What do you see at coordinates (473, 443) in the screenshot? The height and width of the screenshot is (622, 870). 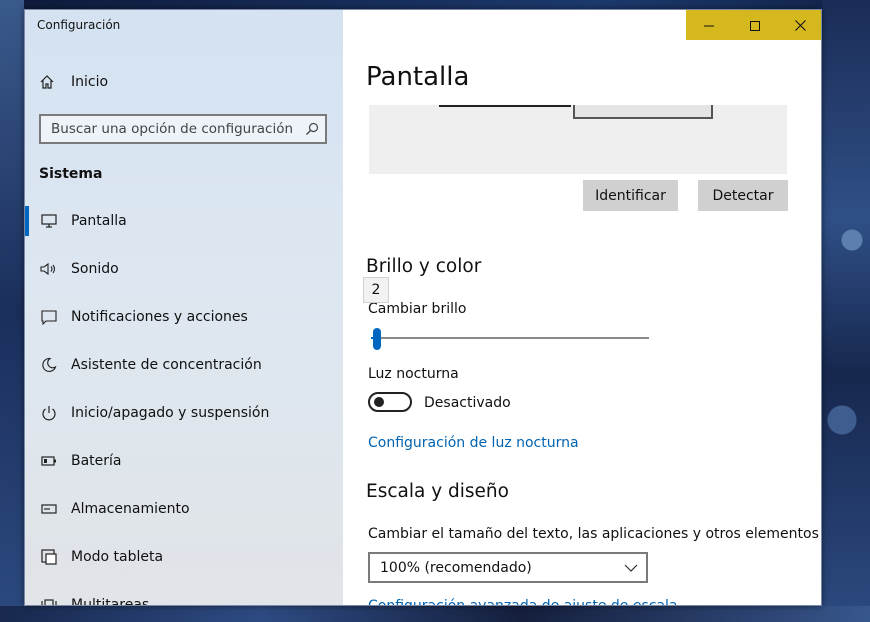 I see `night-light-settings-link: Configuración de luz nocturna` at bounding box center [473, 443].